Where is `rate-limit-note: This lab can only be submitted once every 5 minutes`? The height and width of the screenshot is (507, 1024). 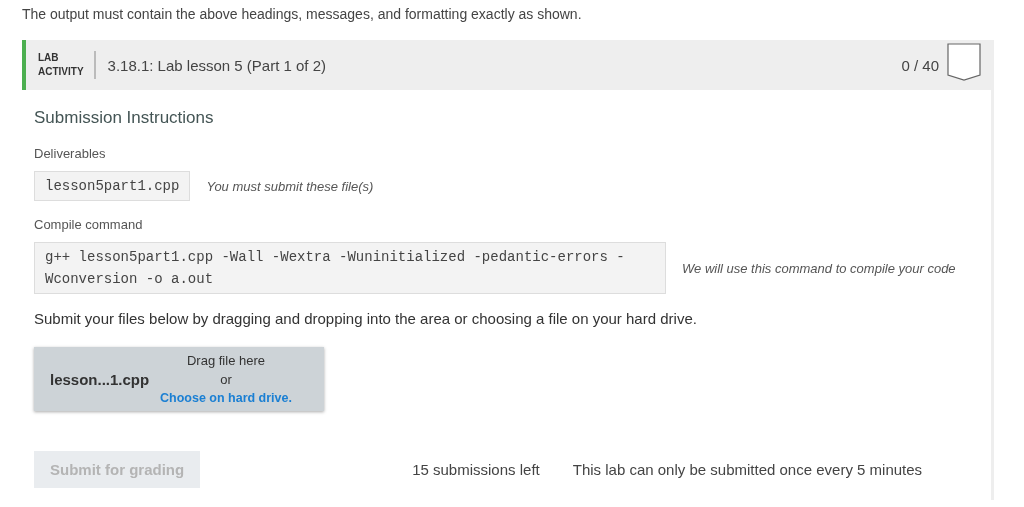 rate-limit-note: This lab can only be submitted once every 5 minutes is located at coordinates (747, 469).